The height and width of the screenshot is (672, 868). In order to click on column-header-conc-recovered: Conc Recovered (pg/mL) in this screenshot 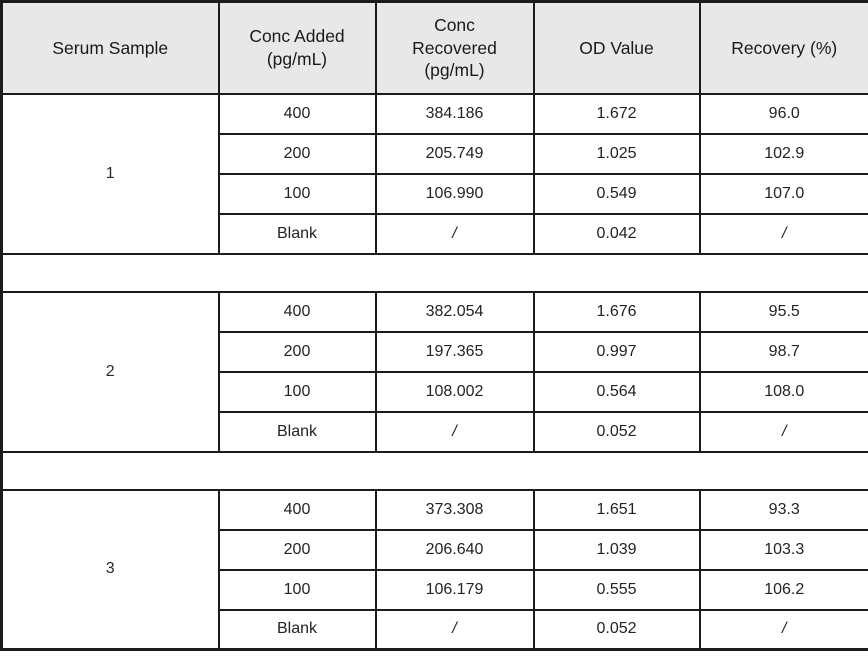, I will do `click(454, 47)`.